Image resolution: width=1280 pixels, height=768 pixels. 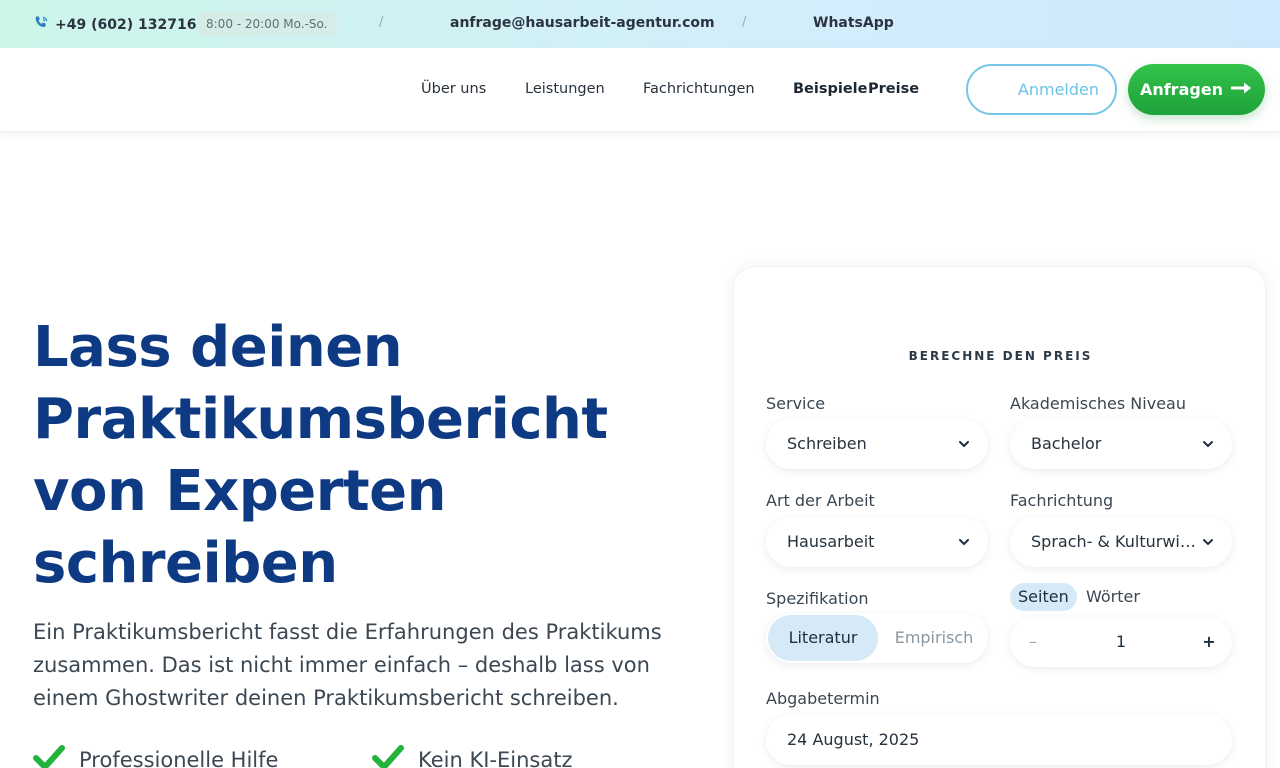 I want to click on arrow-right-icon, so click(x=1241, y=89).